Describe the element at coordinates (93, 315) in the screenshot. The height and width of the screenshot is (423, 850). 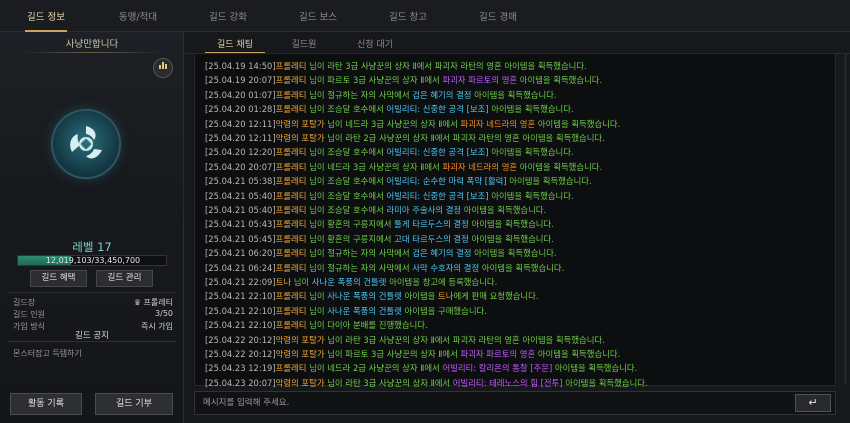
I see `info-row-members: 길드 인원 3/50` at that location.